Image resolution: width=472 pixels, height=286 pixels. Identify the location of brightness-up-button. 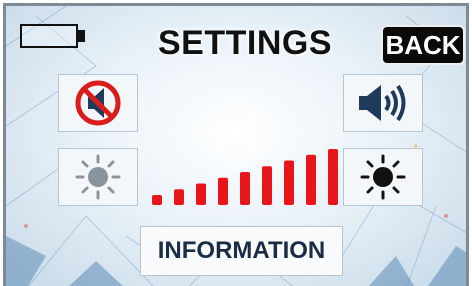
(383, 177).